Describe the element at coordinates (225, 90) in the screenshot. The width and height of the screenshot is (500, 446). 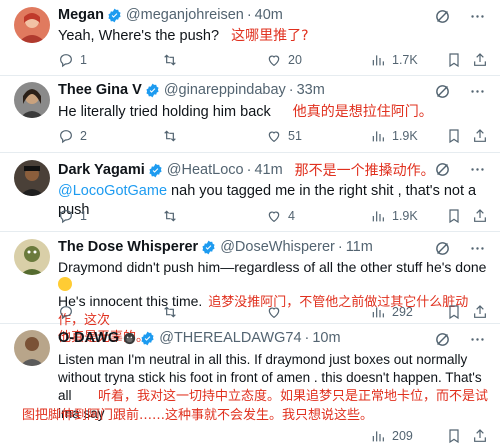
I see `handle: @ginareppindabay` at that location.